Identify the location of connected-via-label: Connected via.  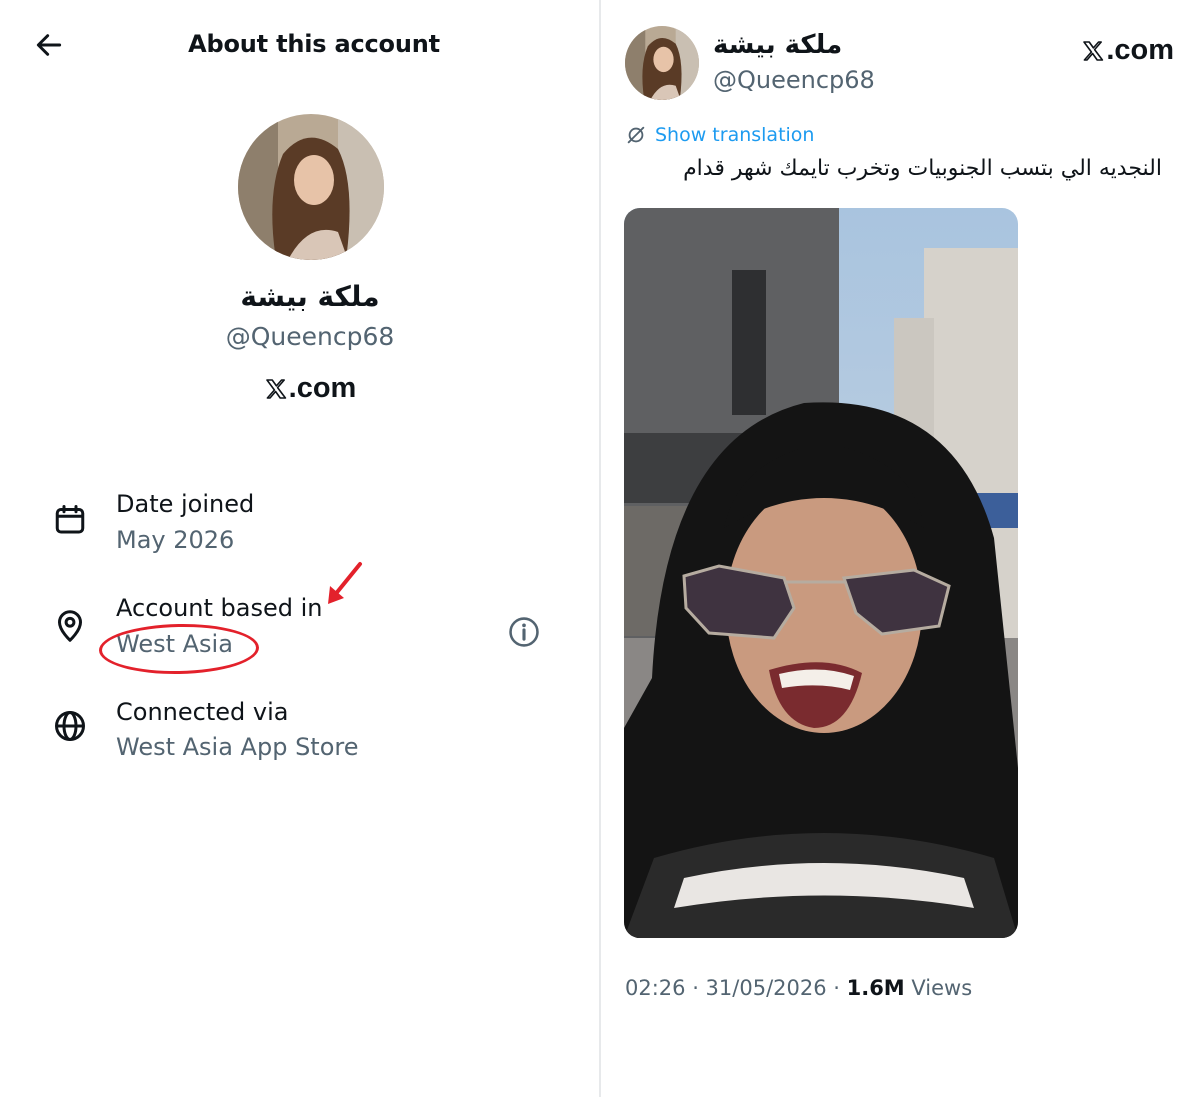
(202, 712).